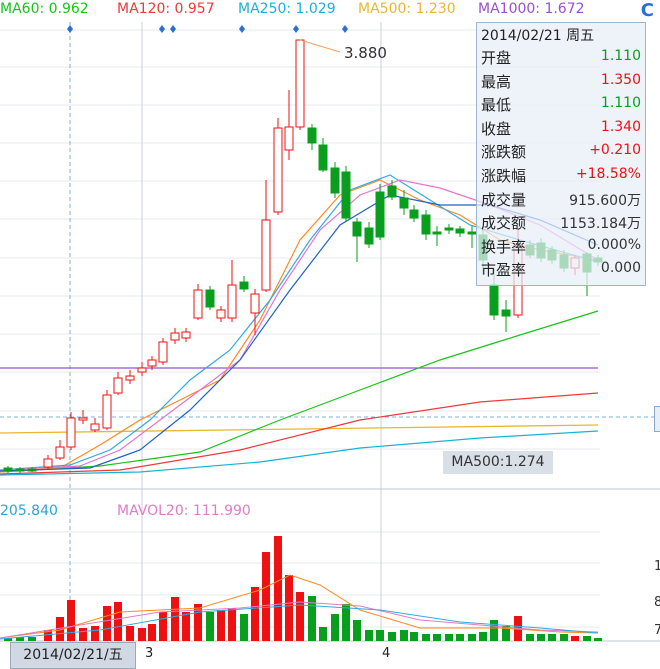 The image size is (660, 669). I want to click on info-row: 涨跌幅 +18.58%, so click(561, 177).